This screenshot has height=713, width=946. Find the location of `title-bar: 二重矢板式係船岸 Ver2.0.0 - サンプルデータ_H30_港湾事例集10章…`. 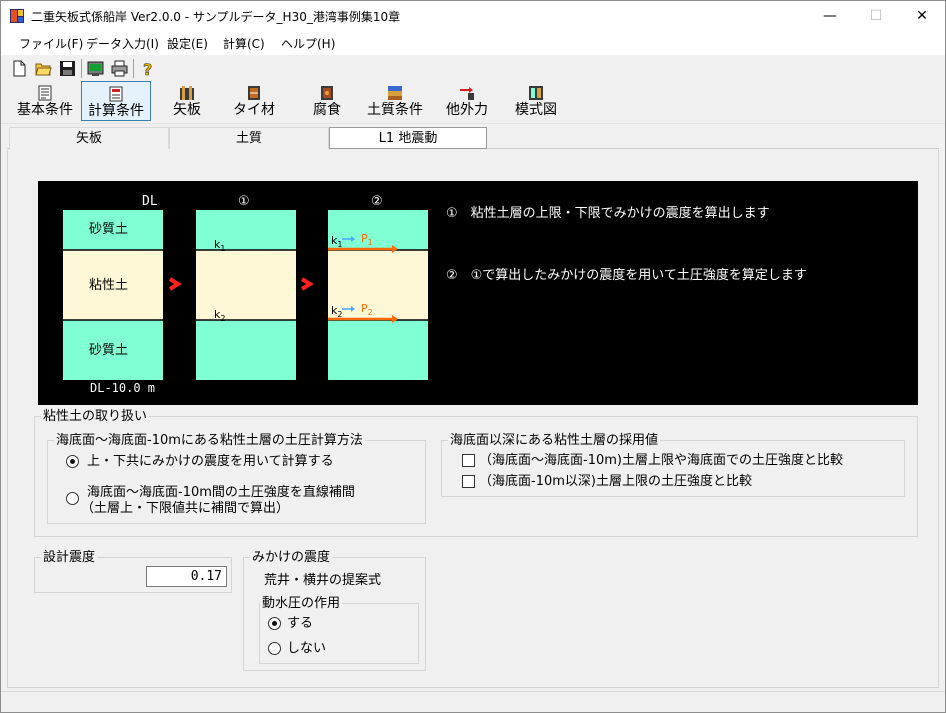

title-bar: 二重矢板式係船岸 Ver2.0.0 - サンプルデータ_H30_港湾事例集10章… is located at coordinates (473, 16).